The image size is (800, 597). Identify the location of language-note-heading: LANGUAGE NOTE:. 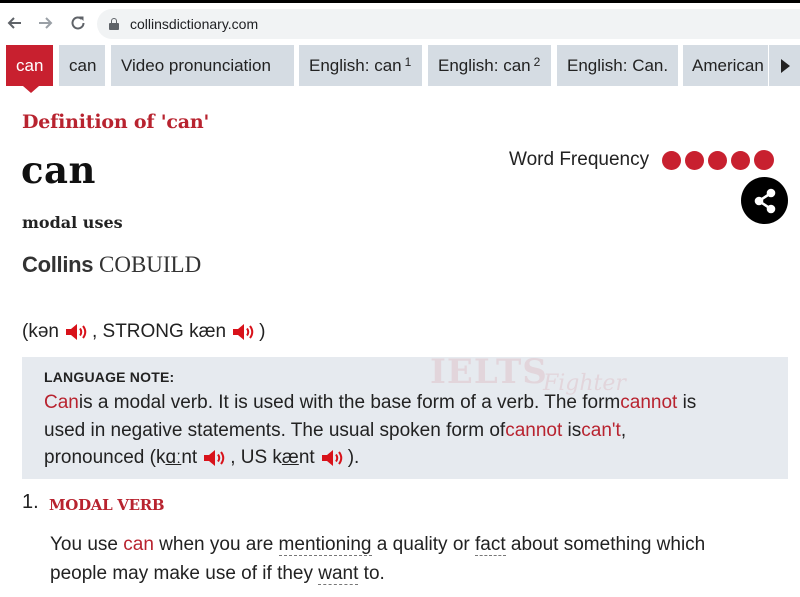
(109, 377).